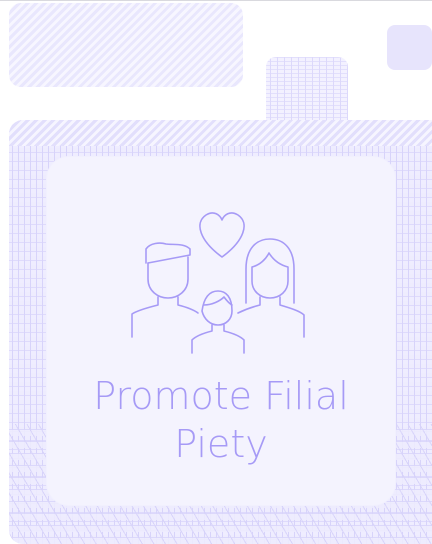  I want to click on card-title: Promote Filial Piety, so click(221, 420).